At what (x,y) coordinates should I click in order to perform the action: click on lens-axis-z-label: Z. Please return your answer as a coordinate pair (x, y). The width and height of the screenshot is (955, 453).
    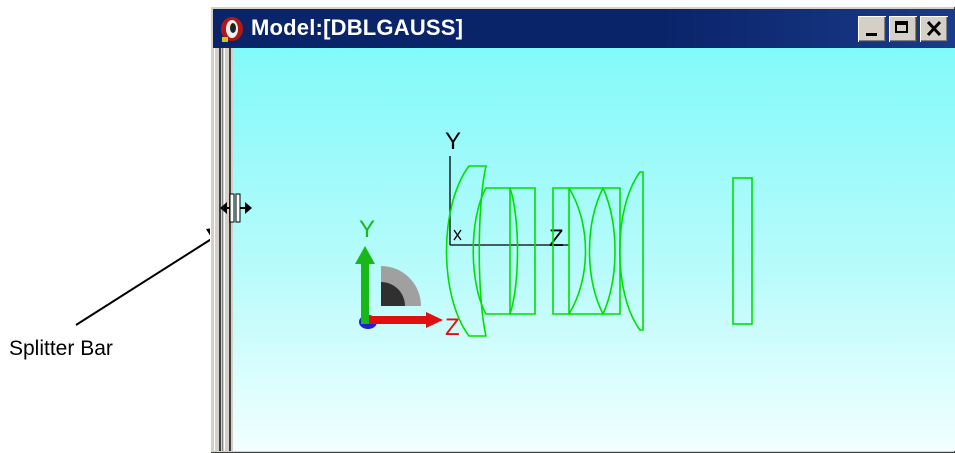
    Looking at the image, I should click on (556, 238).